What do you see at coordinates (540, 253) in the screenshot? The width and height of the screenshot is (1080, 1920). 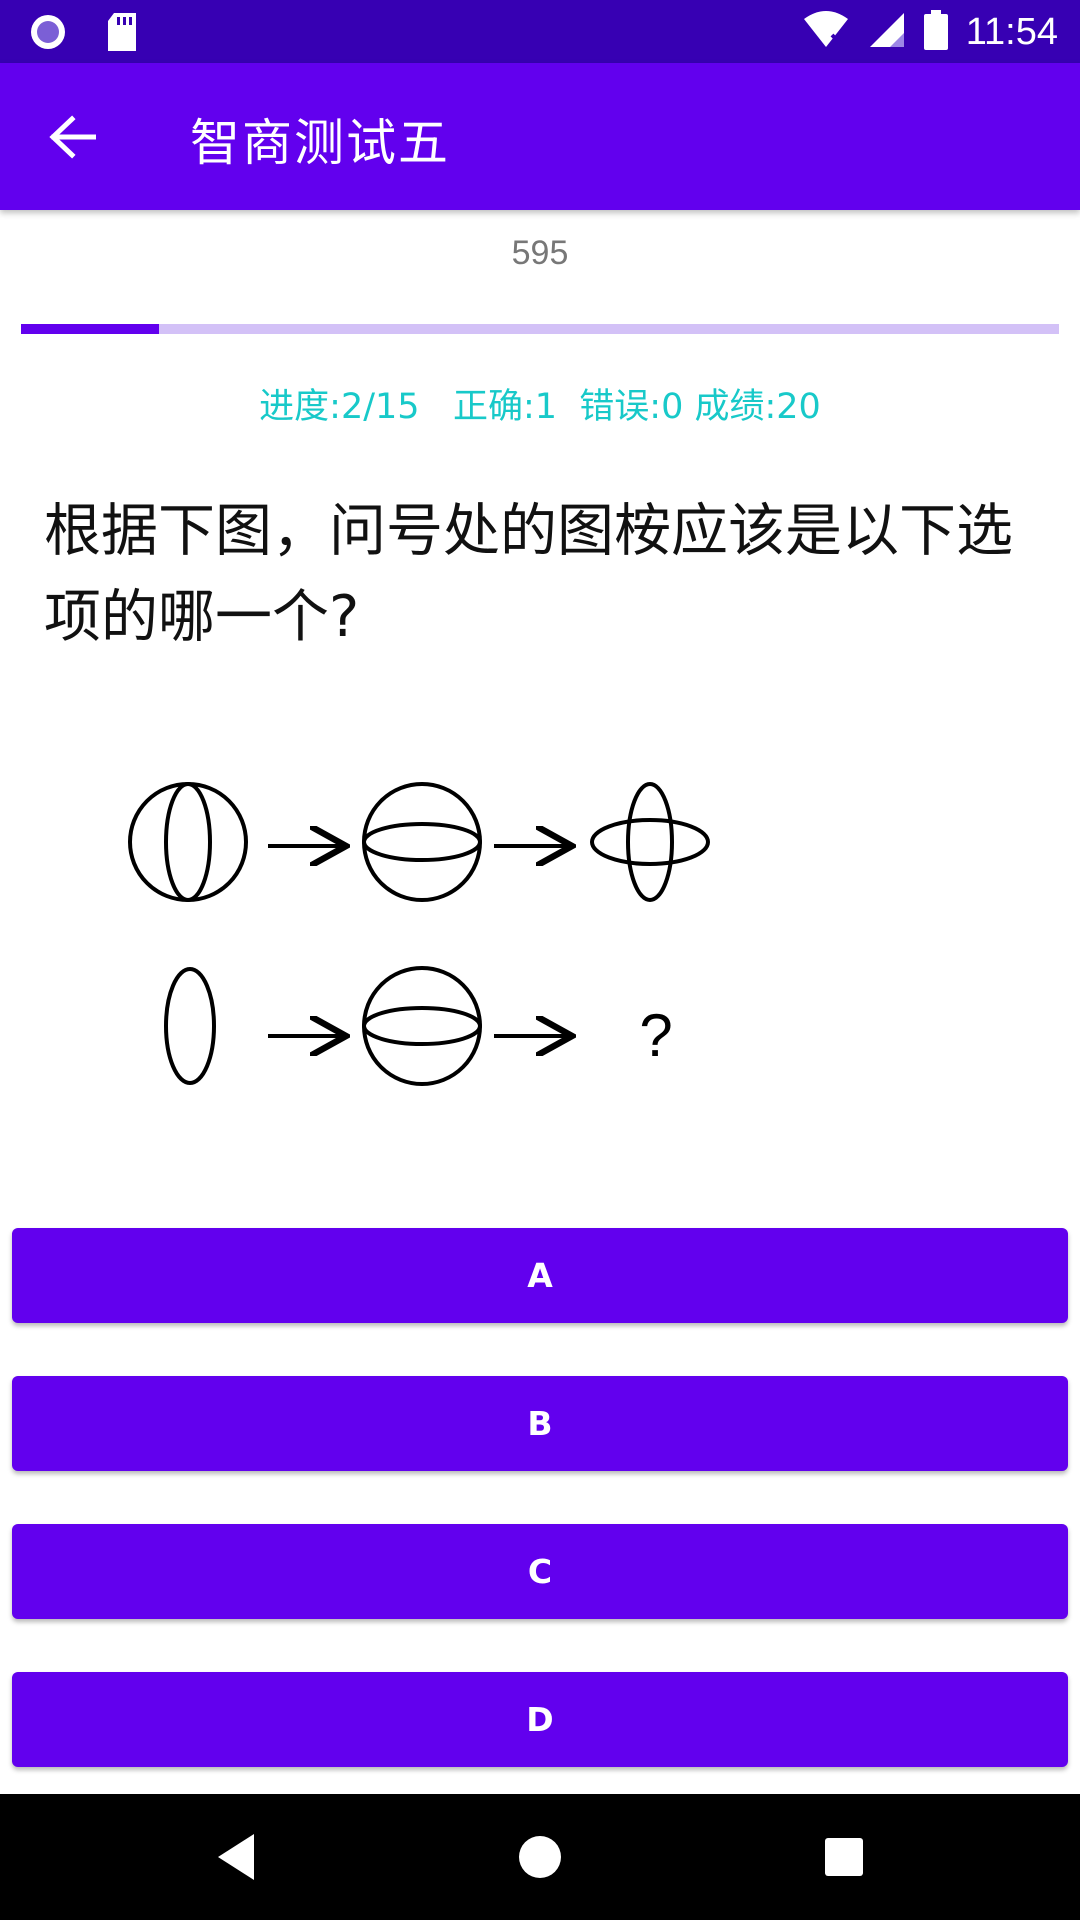 I see `countdown-timer: 595` at bounding box center [540, 253].